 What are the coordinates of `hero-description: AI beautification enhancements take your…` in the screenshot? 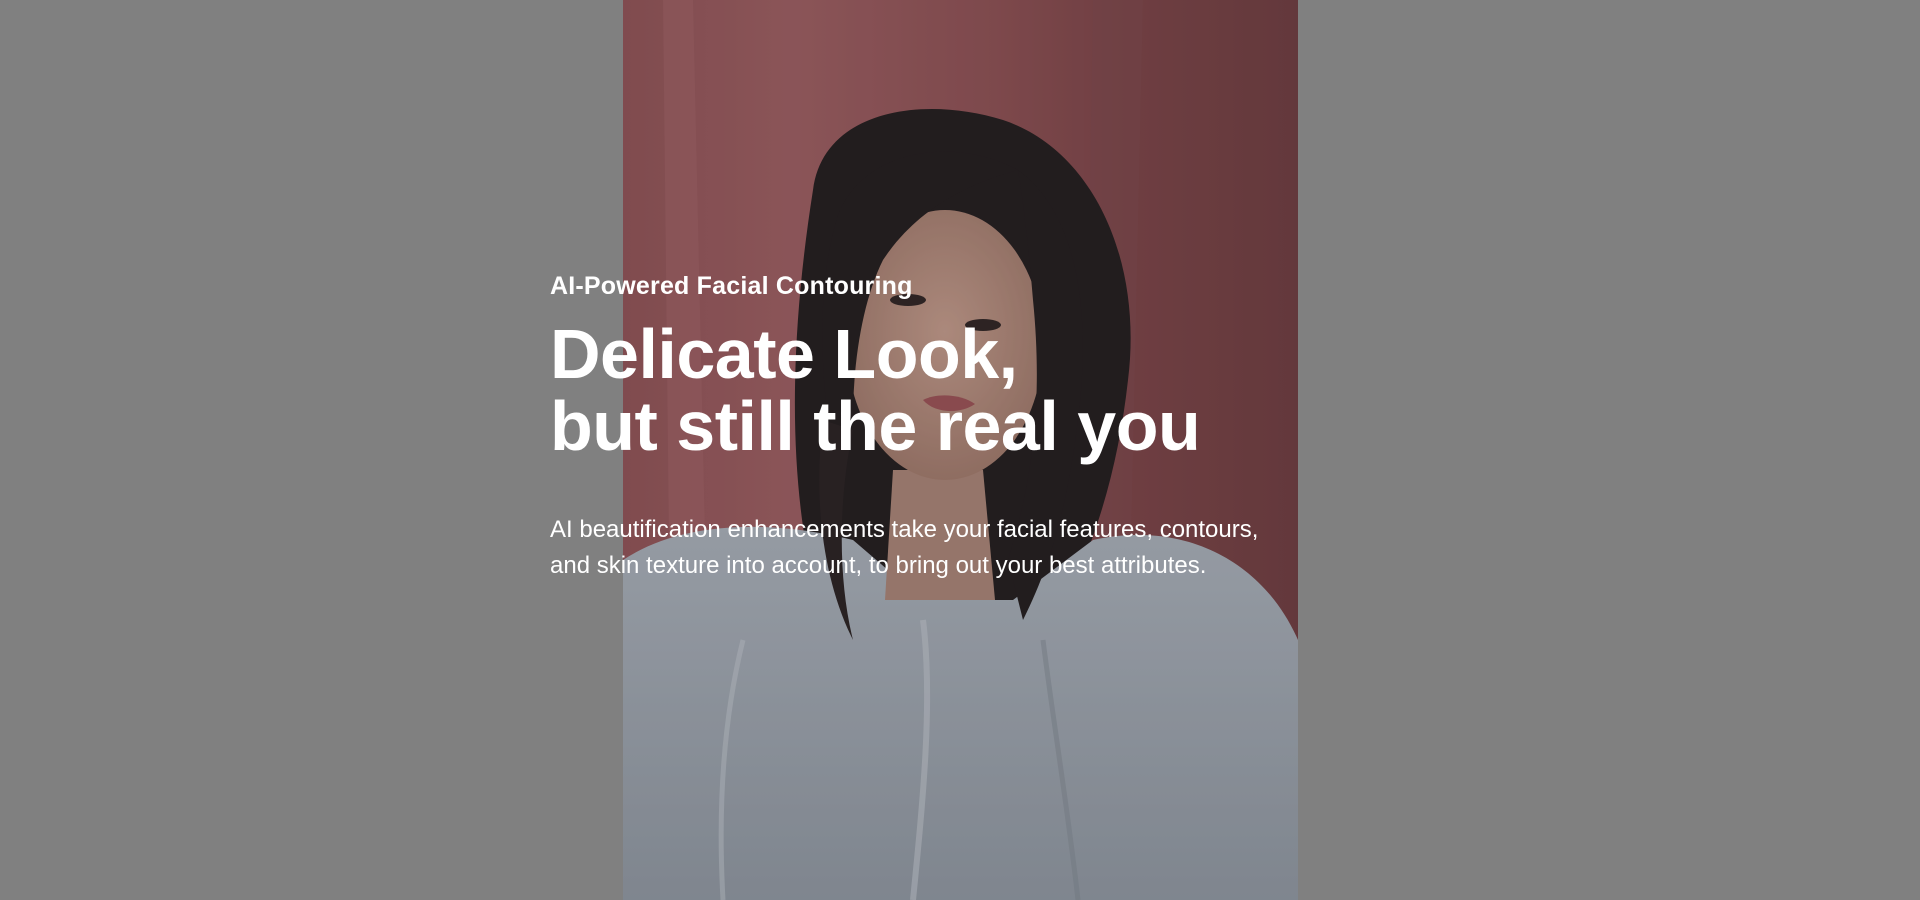 It's located at (960, 548).